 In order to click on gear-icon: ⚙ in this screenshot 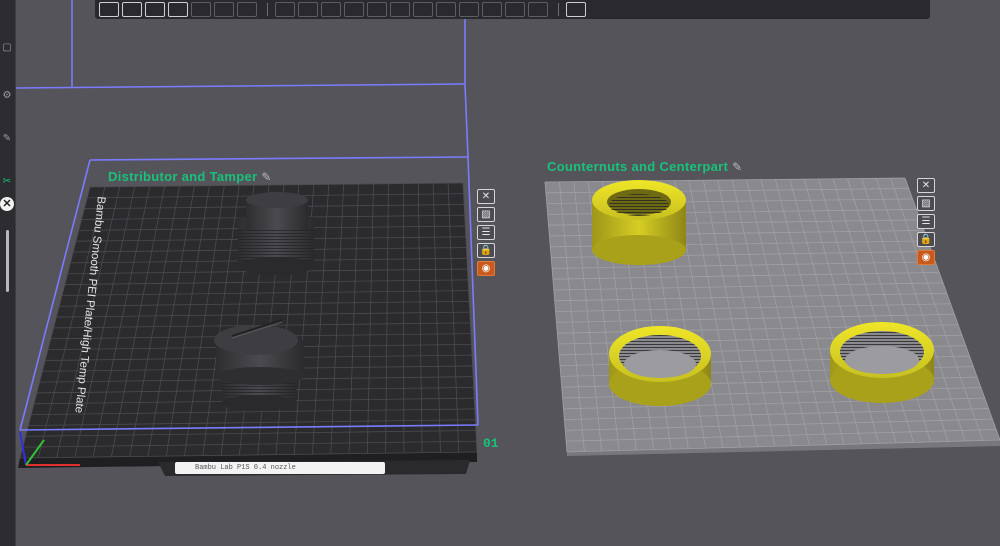, I will do `click(7, 96)`.